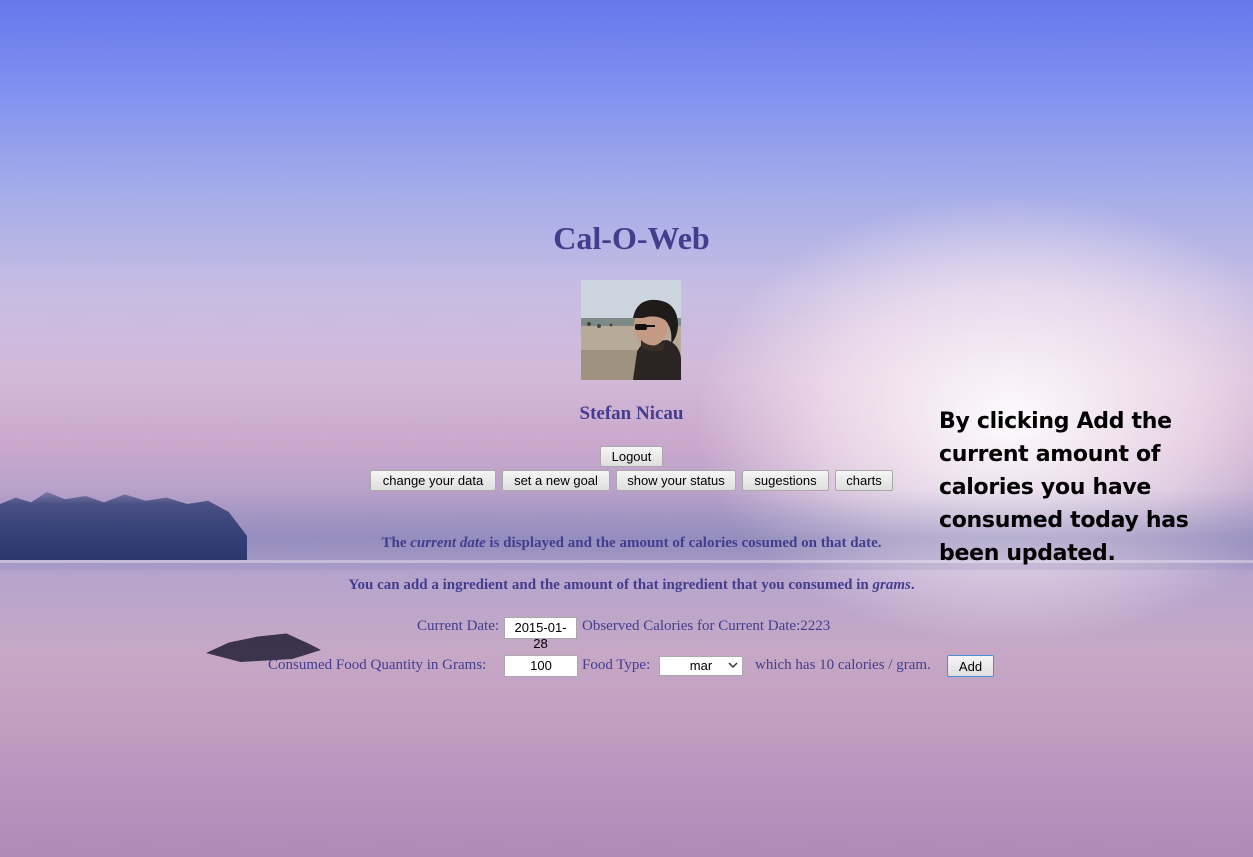 This screenshot has height=857, width=1253. Describe the element at coordinates (691, 626) in the screenshot. I see `observed-calories-text: Observed Calories for Current Date:` at that location.